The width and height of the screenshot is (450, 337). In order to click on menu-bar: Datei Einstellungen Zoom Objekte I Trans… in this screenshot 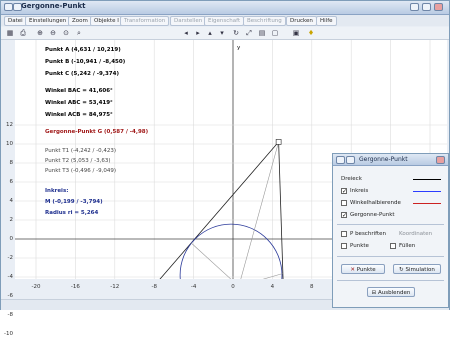, I will do `click(225, 20)`.